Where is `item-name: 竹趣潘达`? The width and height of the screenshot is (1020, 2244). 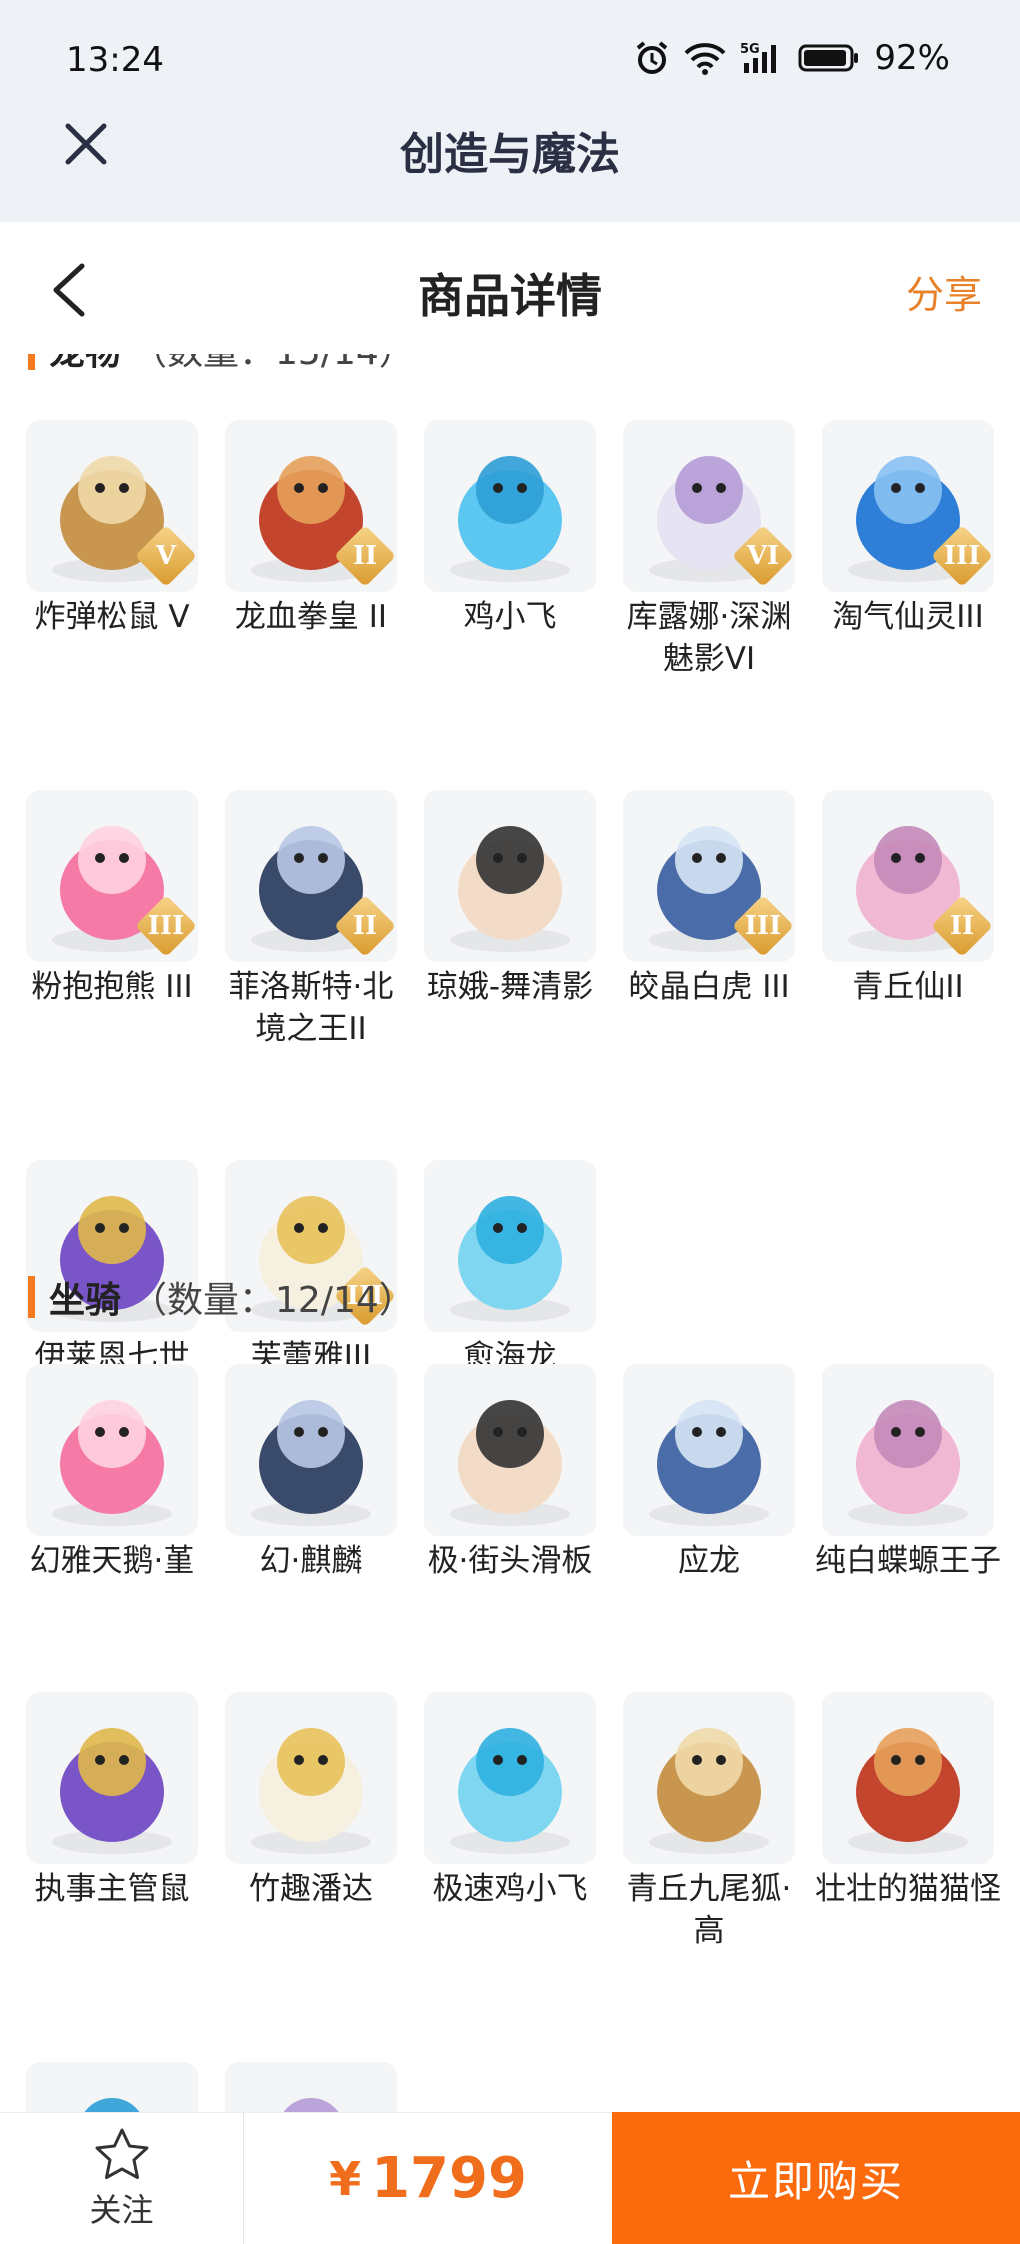
item-name: 竹趣潘达 is located at coordinates (311, 1889).